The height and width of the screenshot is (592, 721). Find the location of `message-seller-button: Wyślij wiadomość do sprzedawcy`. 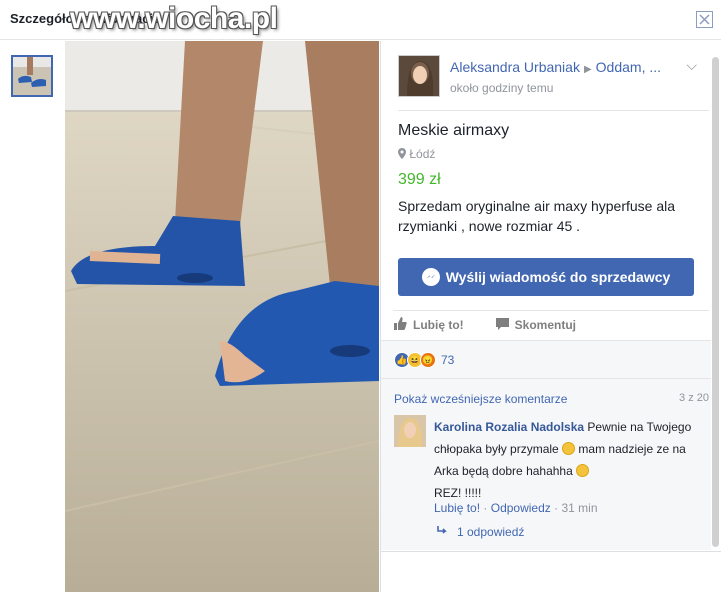

message-seller-button: Wyślij wiadomość do sprzedawcy is located at coordinates (546, 277).